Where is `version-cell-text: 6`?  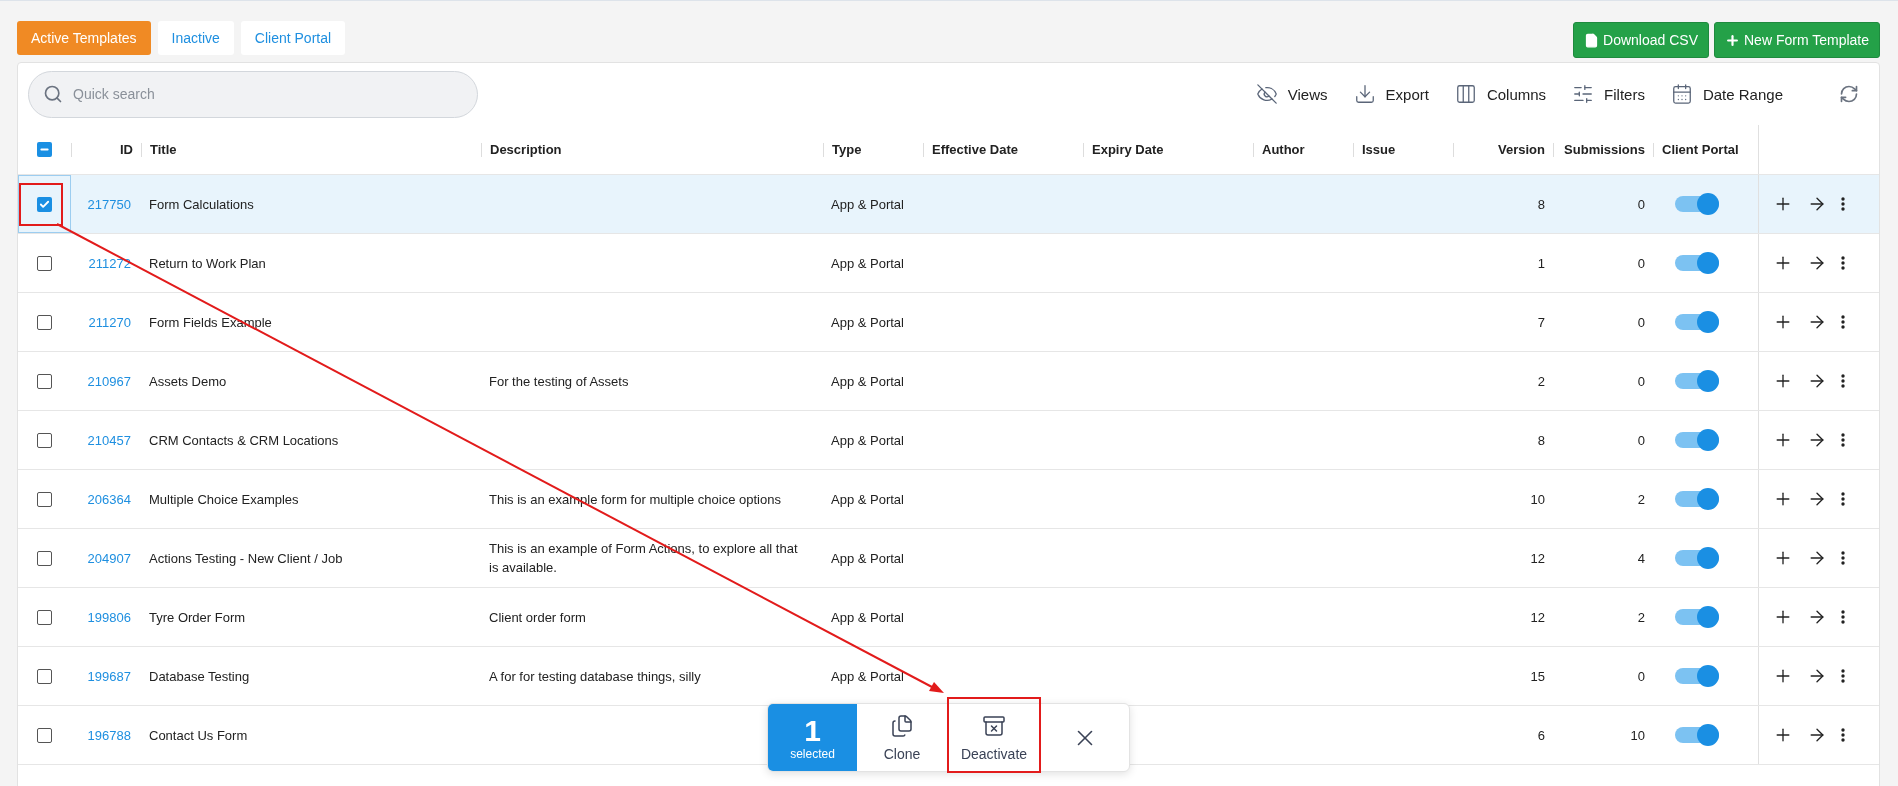 version-cell-text: 6 is located at coordinates (1541, 735).